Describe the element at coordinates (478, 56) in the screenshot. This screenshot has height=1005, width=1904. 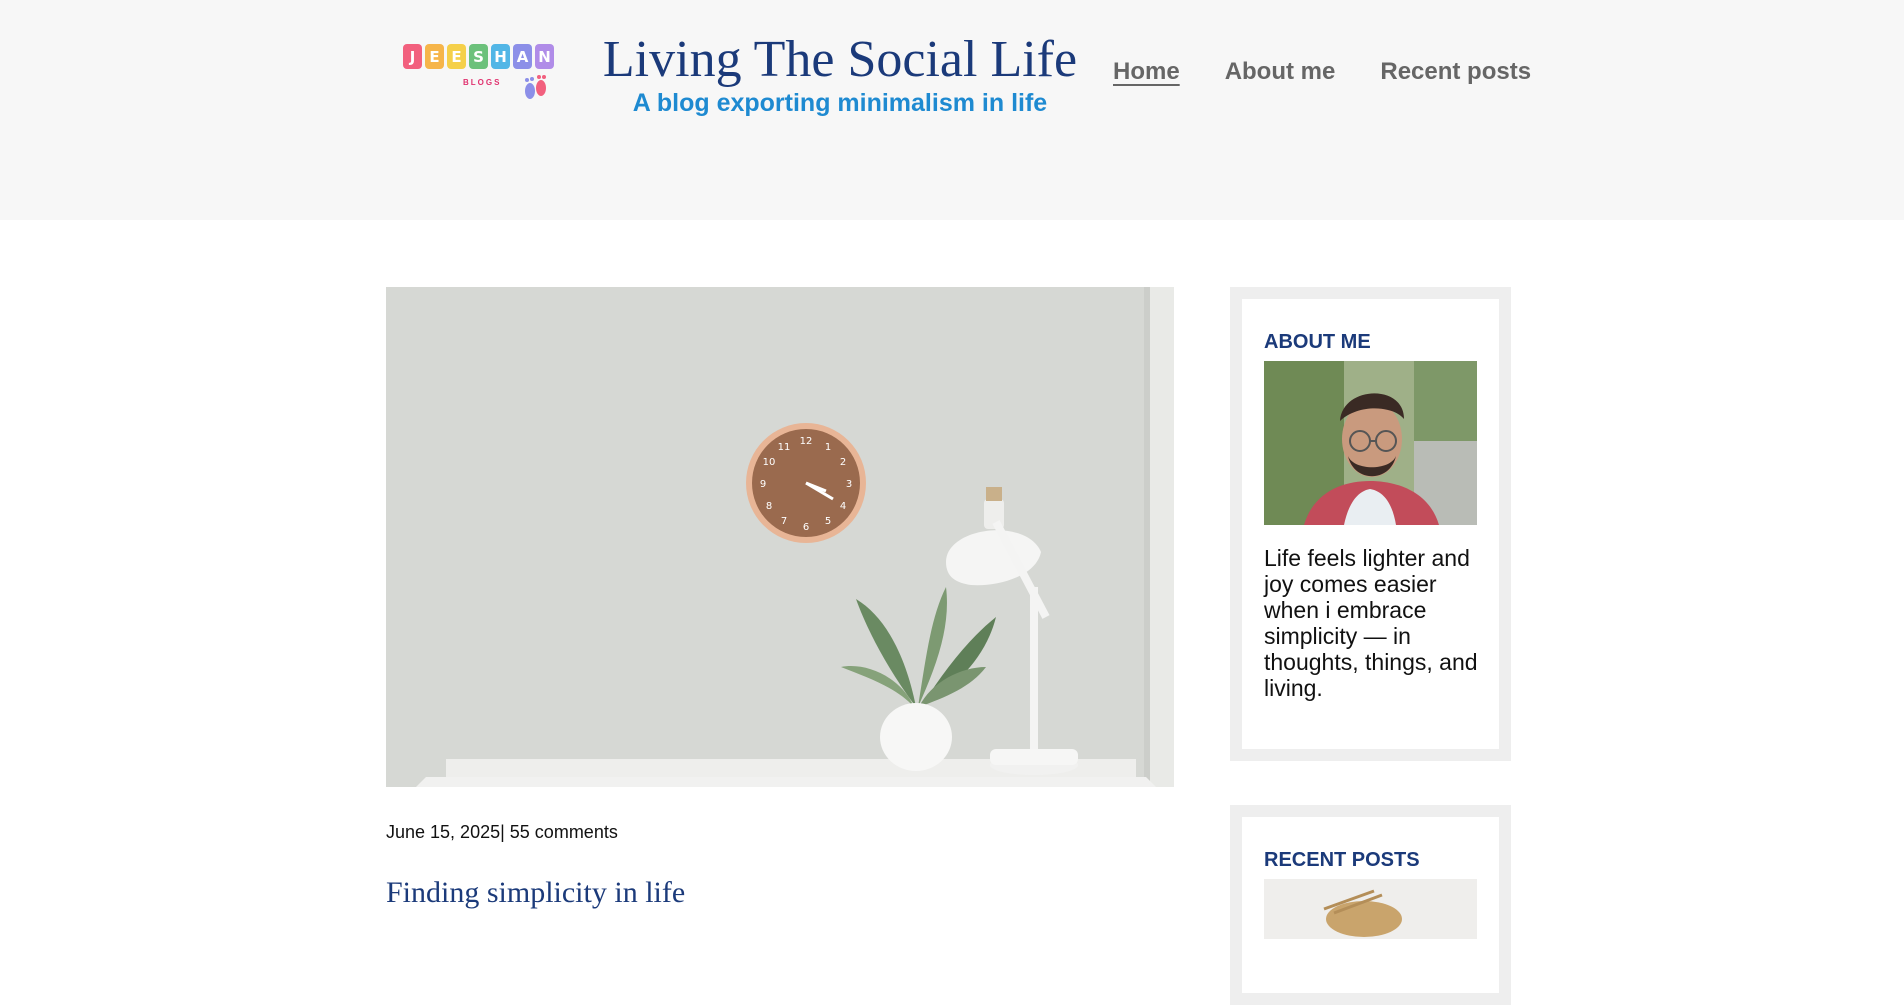
I see `logo-letter: S` at that location.